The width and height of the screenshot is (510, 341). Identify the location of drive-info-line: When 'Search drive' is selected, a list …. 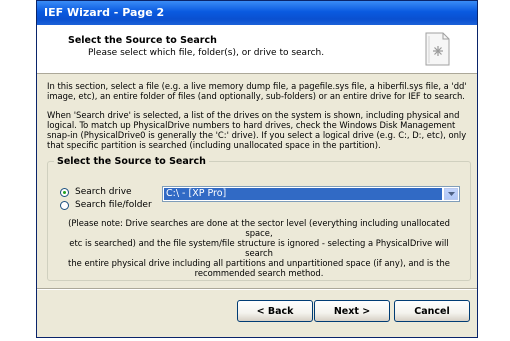
(253, 115).